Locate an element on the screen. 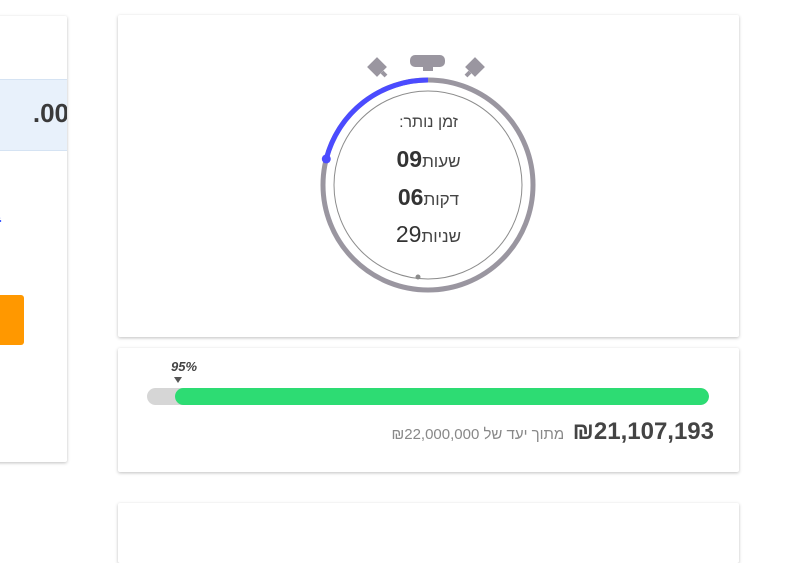 The height and width of the screenshot is (563, 785). hours-unit: שעות is located at coordinates (441, 161).